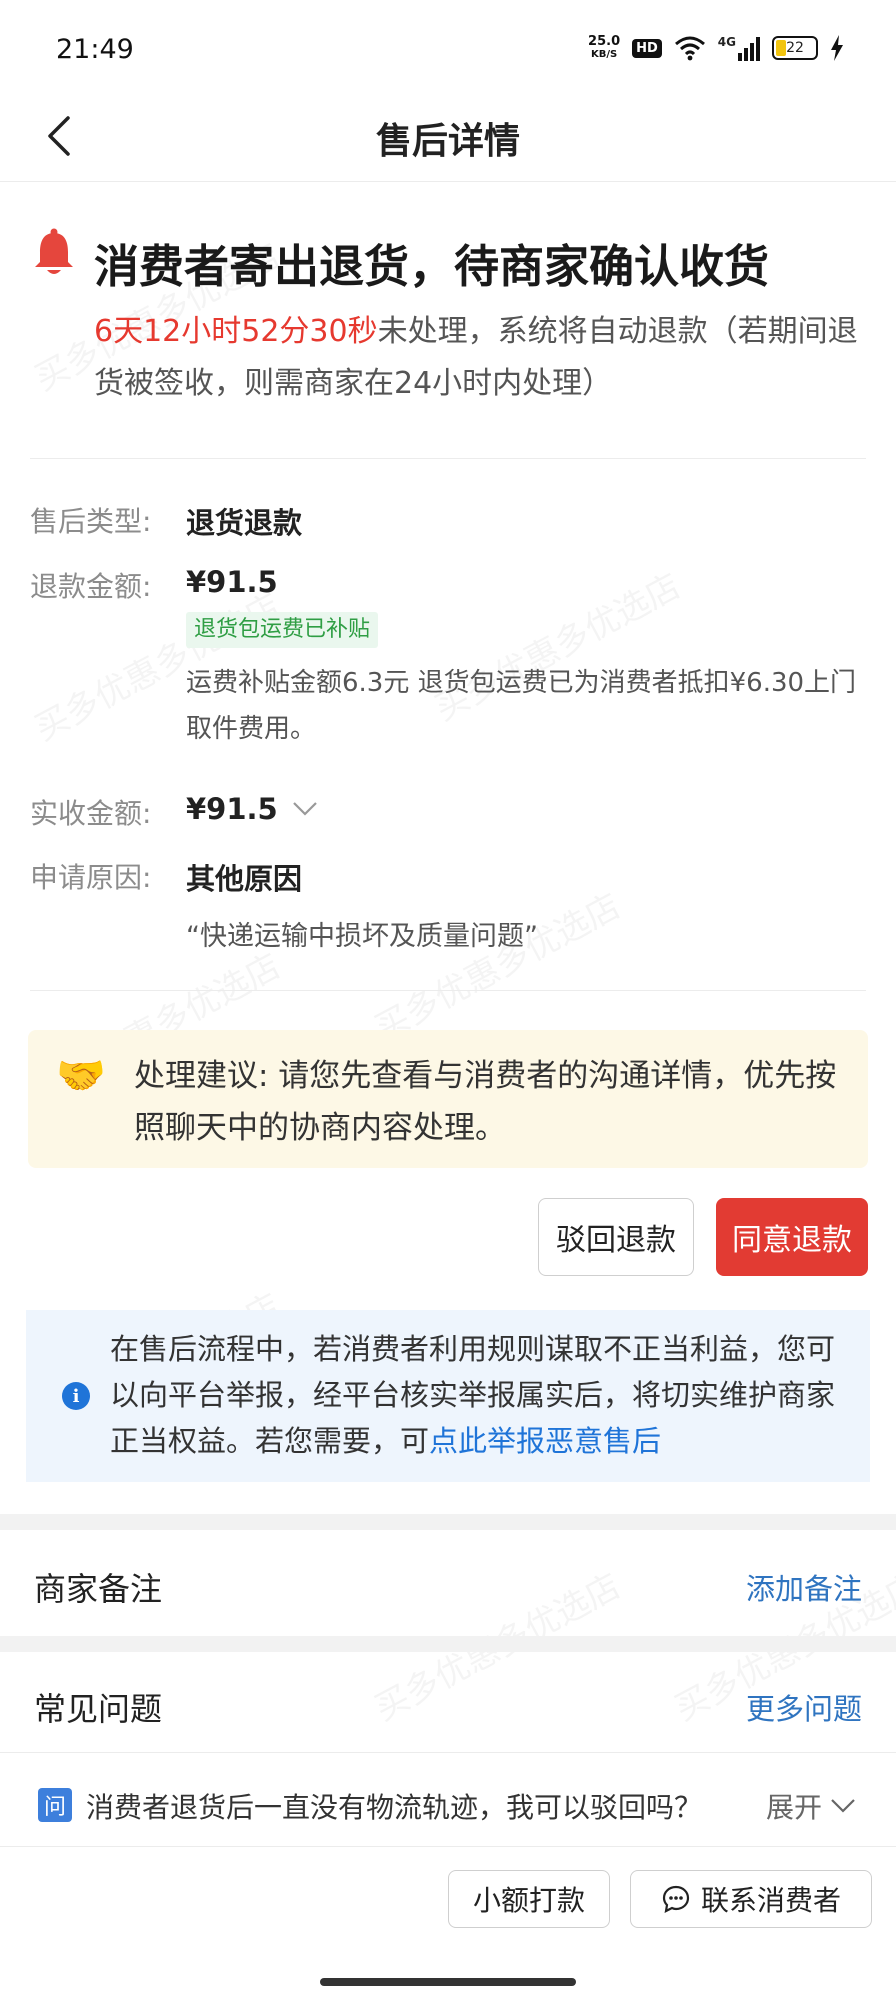  What do you see at coordinates (232, 582) in the screenshot?
I see `refund-amount-value: ¥91.5` at bounding box center [232, 582].